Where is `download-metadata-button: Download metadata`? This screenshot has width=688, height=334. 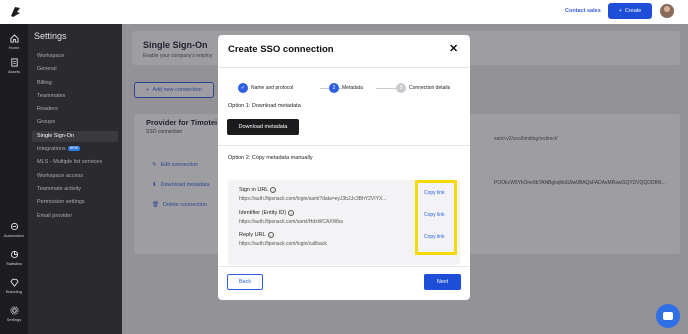
download-metadata-button: Download metadata is located at coordinates (263, 127).